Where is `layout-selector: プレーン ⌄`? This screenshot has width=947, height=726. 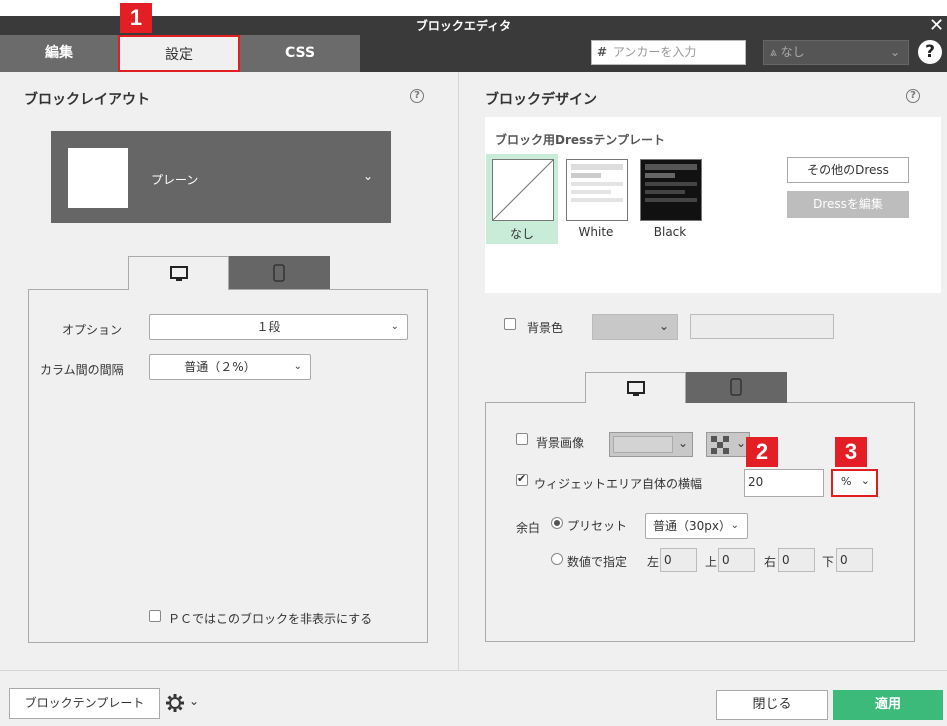 layout-selector: プレーン ⌄ is located at coordinates (221, 177).